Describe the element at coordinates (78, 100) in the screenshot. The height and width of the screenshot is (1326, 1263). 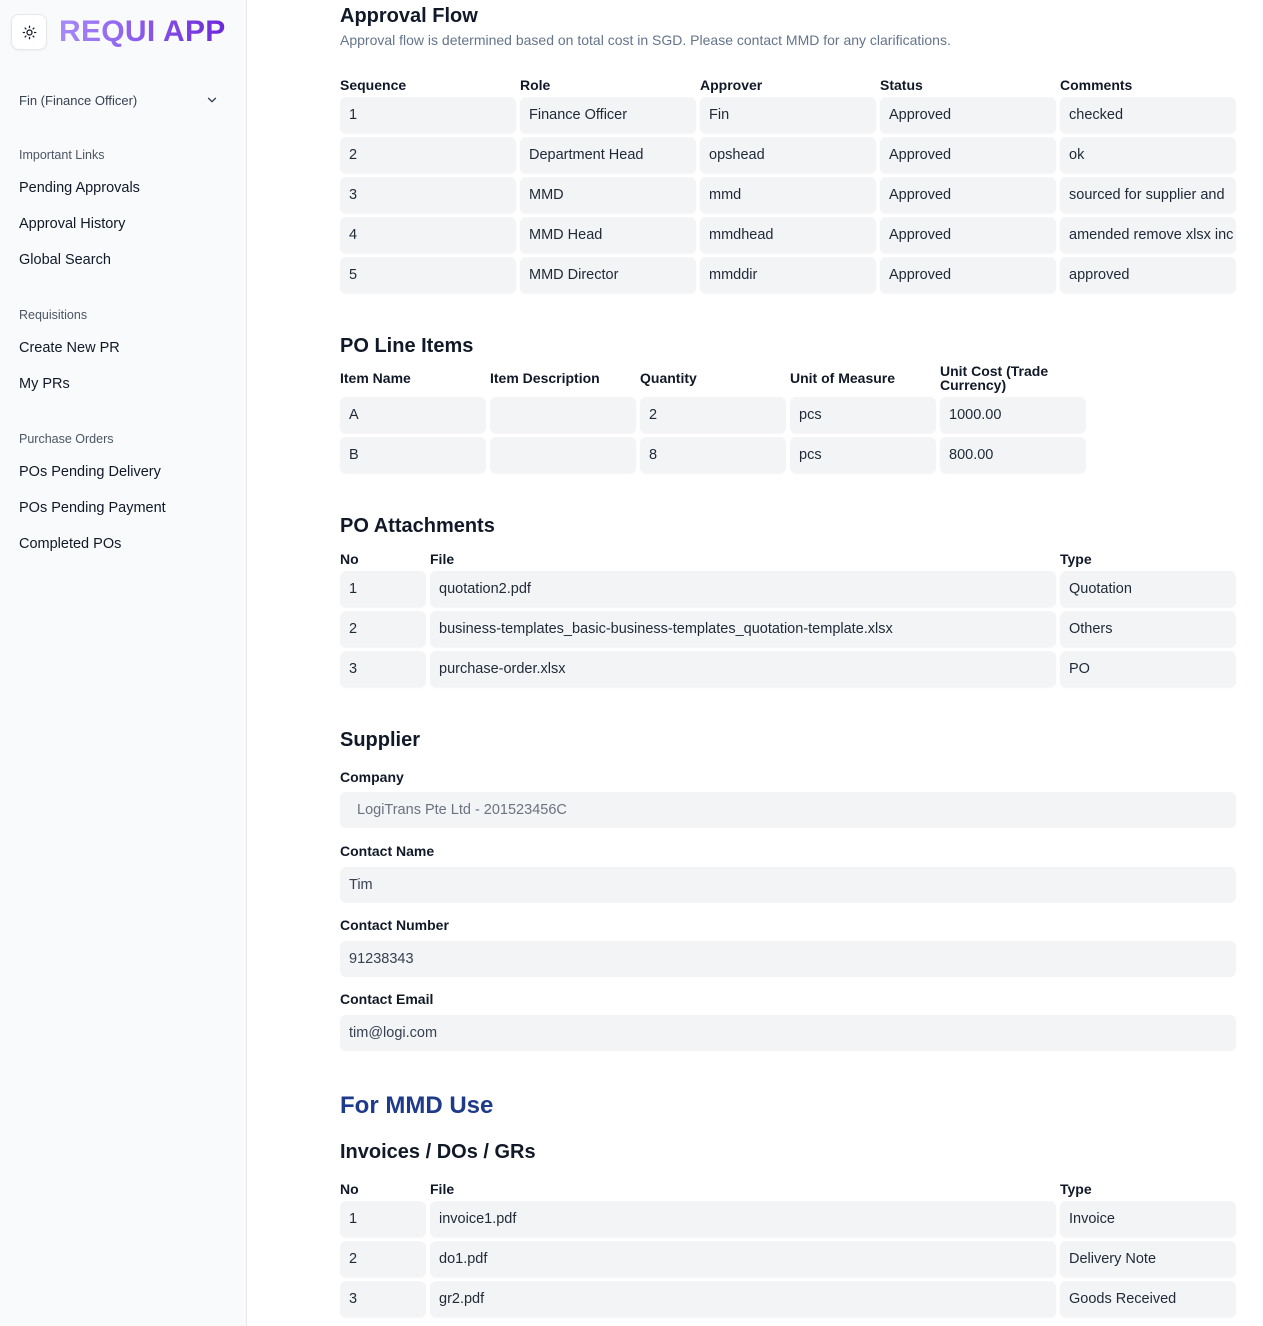
I see `user-role-label: Fin (Finance Officer)` at that location.